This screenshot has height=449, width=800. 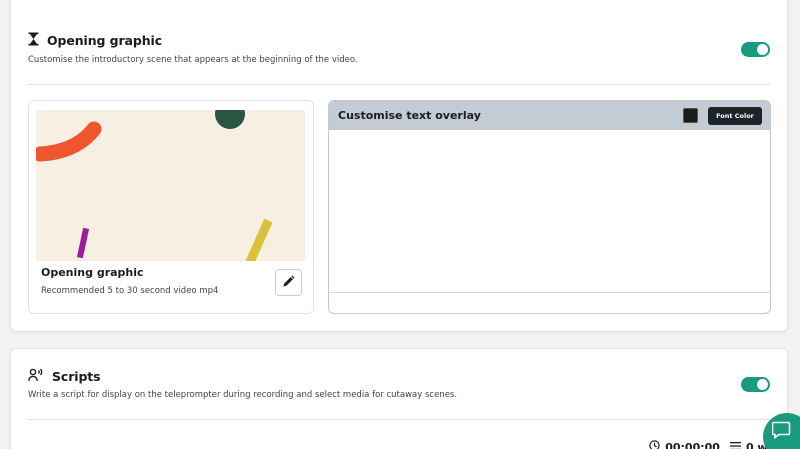 I want to click on opening-graphic-title: Opening graphic, so click(x=105, y=40).